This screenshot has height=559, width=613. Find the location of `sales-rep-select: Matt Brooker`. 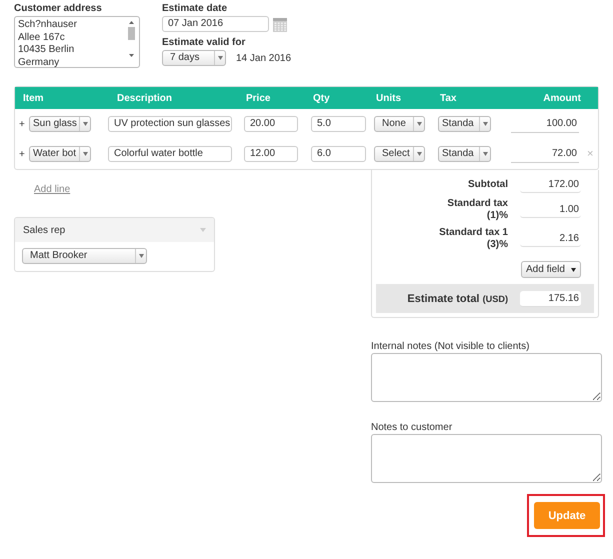

sales-rep-select: Matt Brooker is located at coordinates (84, 256).